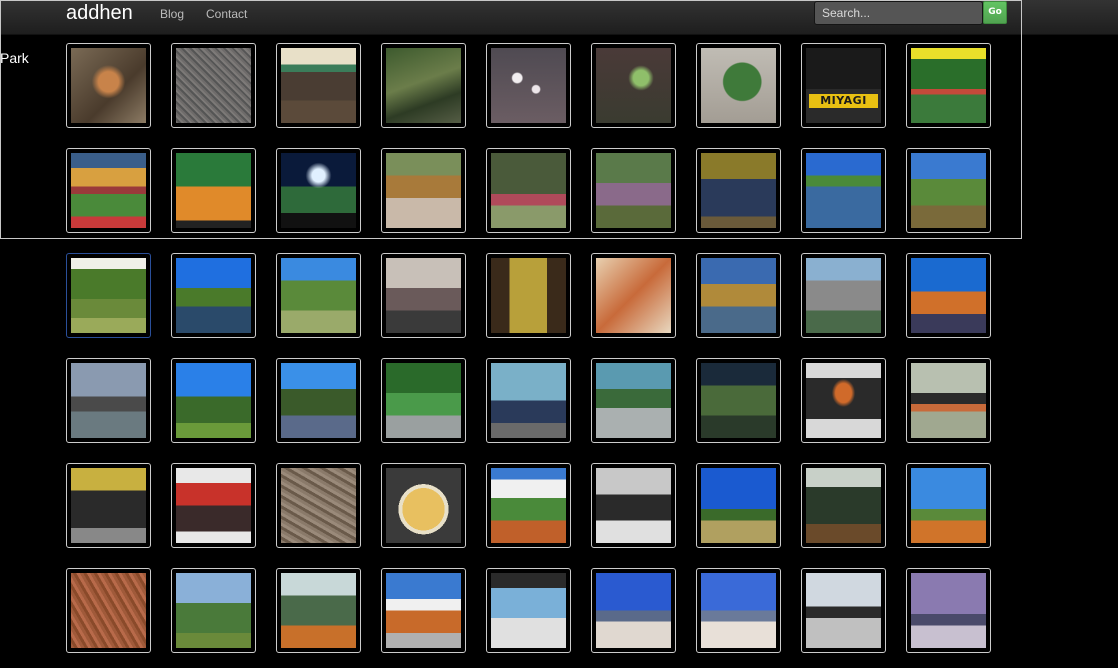 The width and height of the screenshot is (1118, 668). I want to click on food-menu-photo, so click(633, 295).